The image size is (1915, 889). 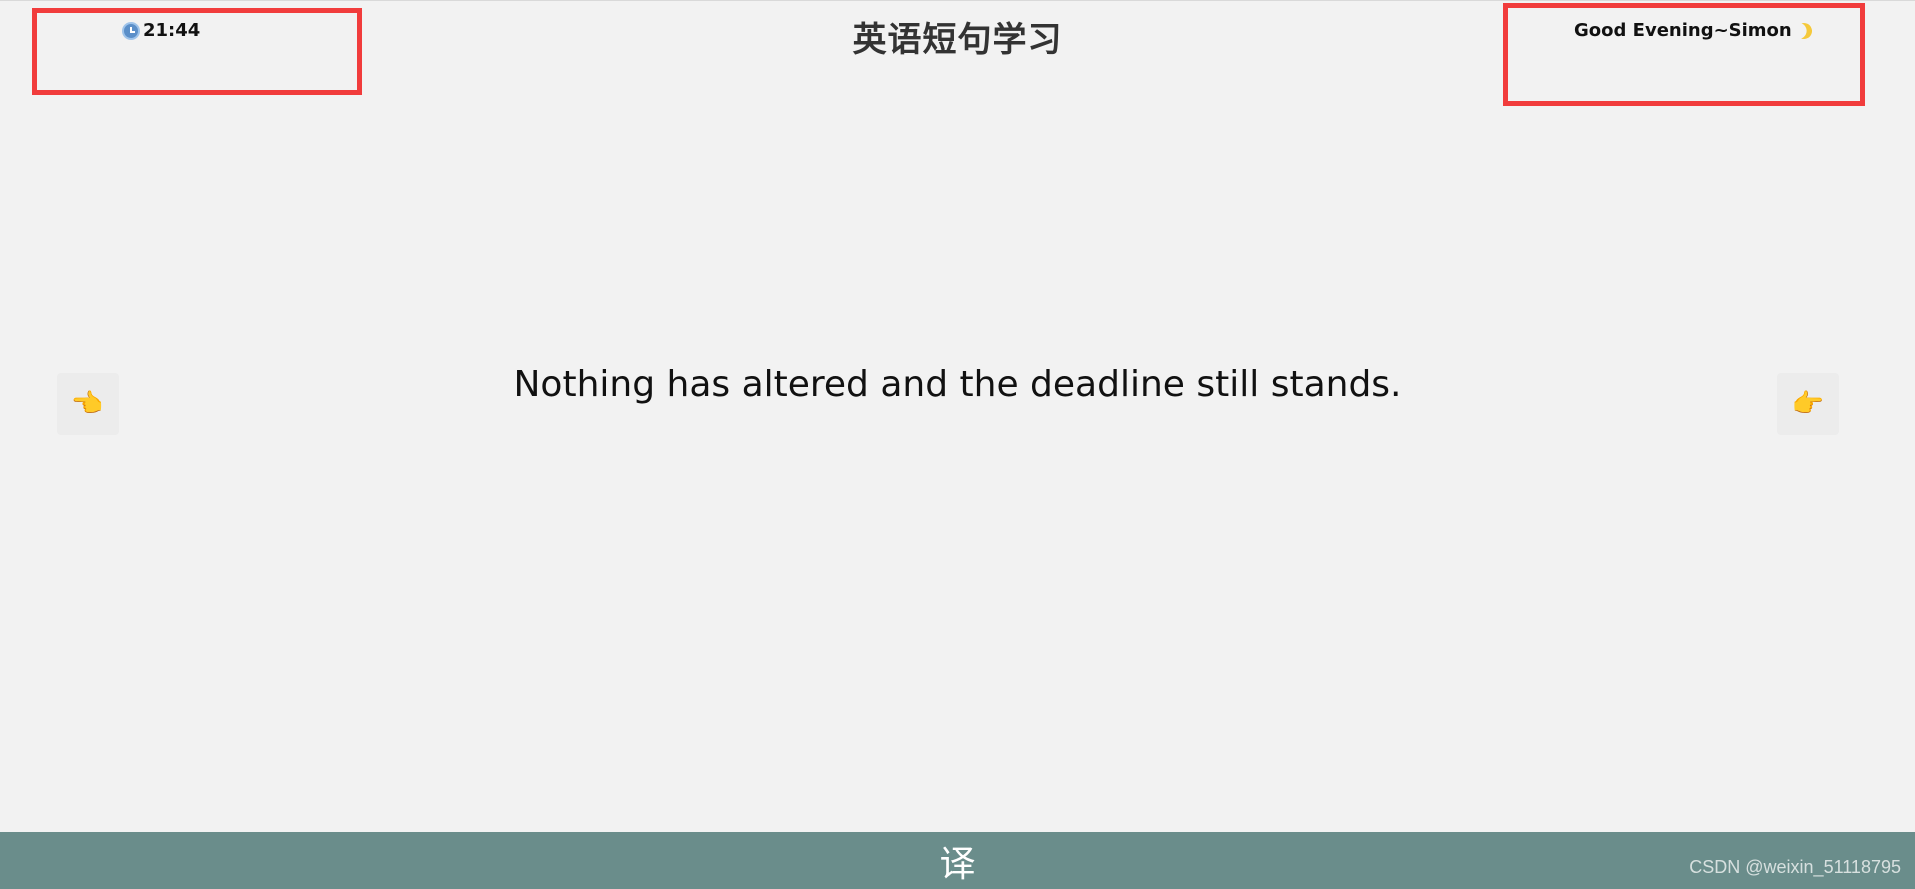 What do you see at coordinates (957, 0) in the screenshot?
I see `top-divider` at bounding box center [957, 0].